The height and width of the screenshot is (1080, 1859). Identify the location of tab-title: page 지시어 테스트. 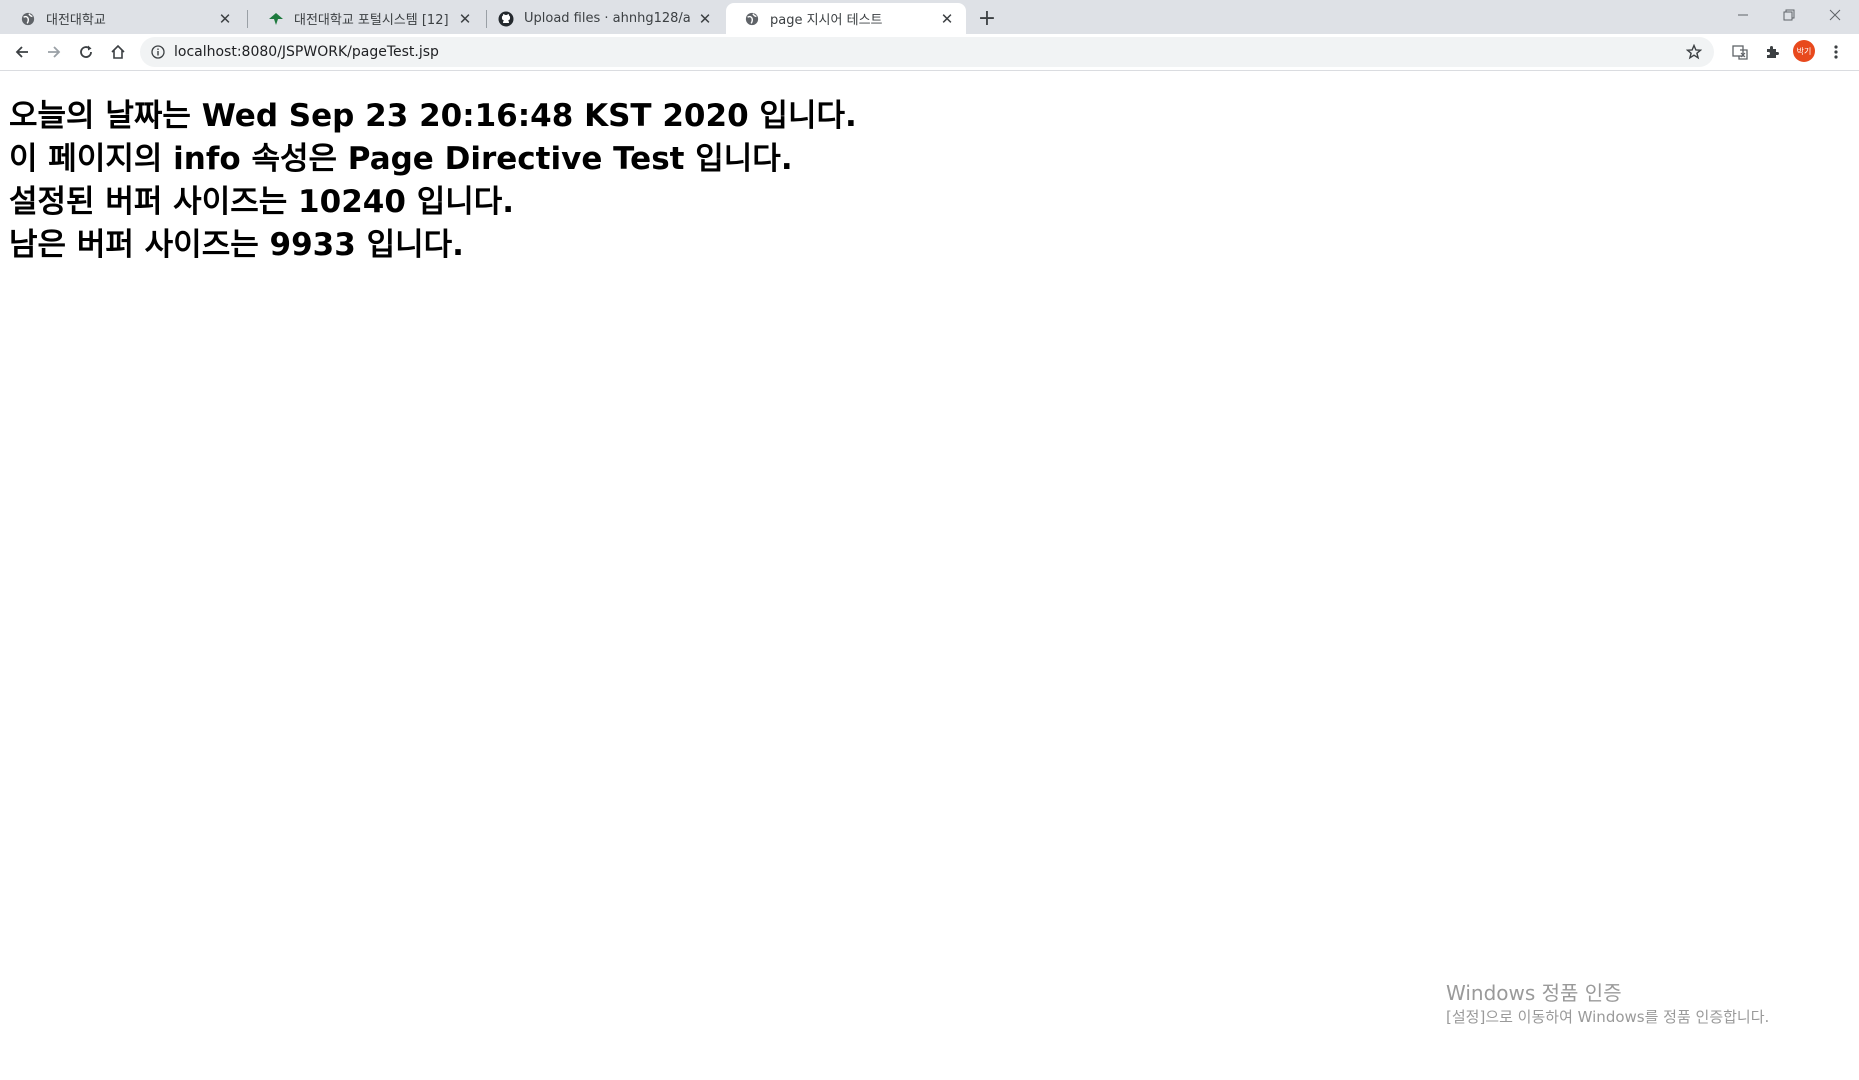
(826, 20).